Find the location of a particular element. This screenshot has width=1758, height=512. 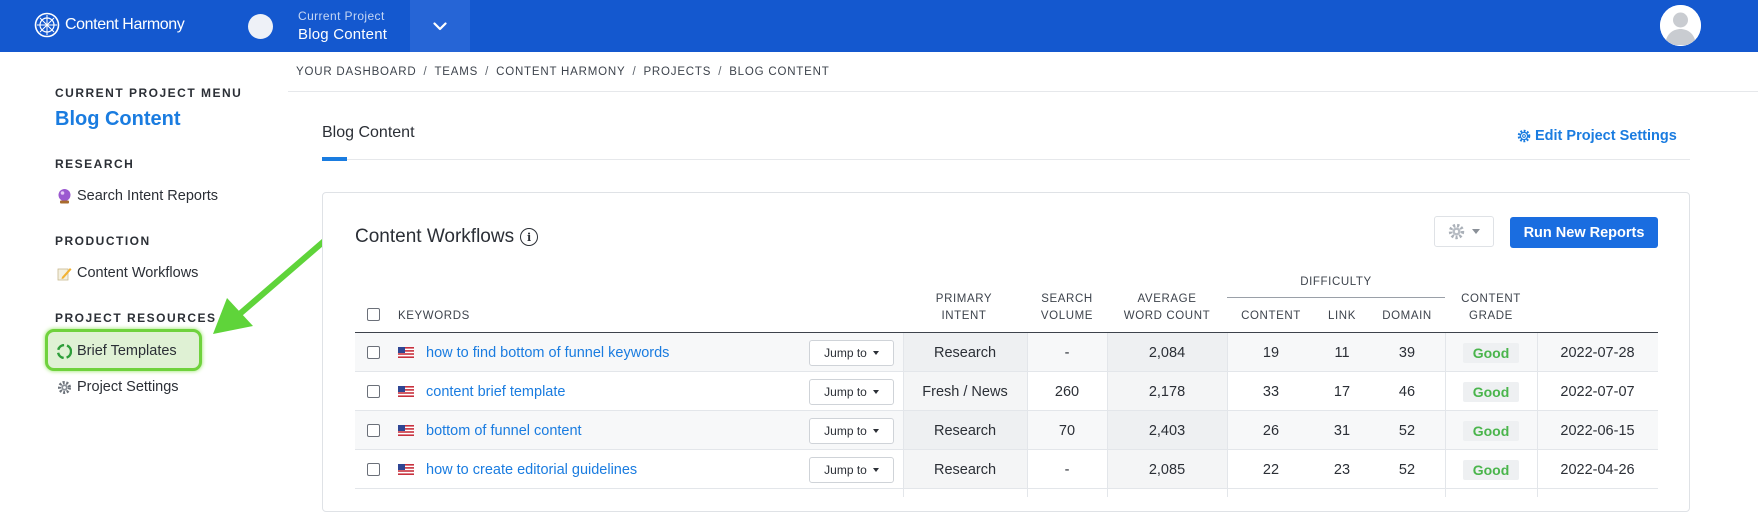

logo-icon is located at coordinates (47, 25).